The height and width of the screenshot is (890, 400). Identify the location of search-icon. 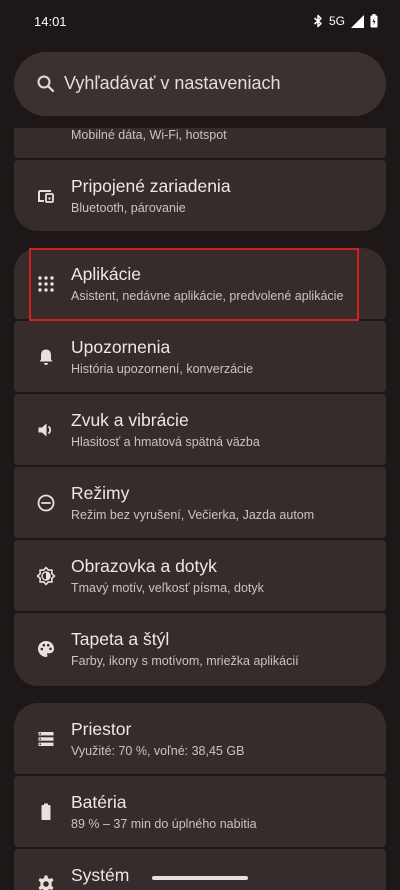
(46, 84).